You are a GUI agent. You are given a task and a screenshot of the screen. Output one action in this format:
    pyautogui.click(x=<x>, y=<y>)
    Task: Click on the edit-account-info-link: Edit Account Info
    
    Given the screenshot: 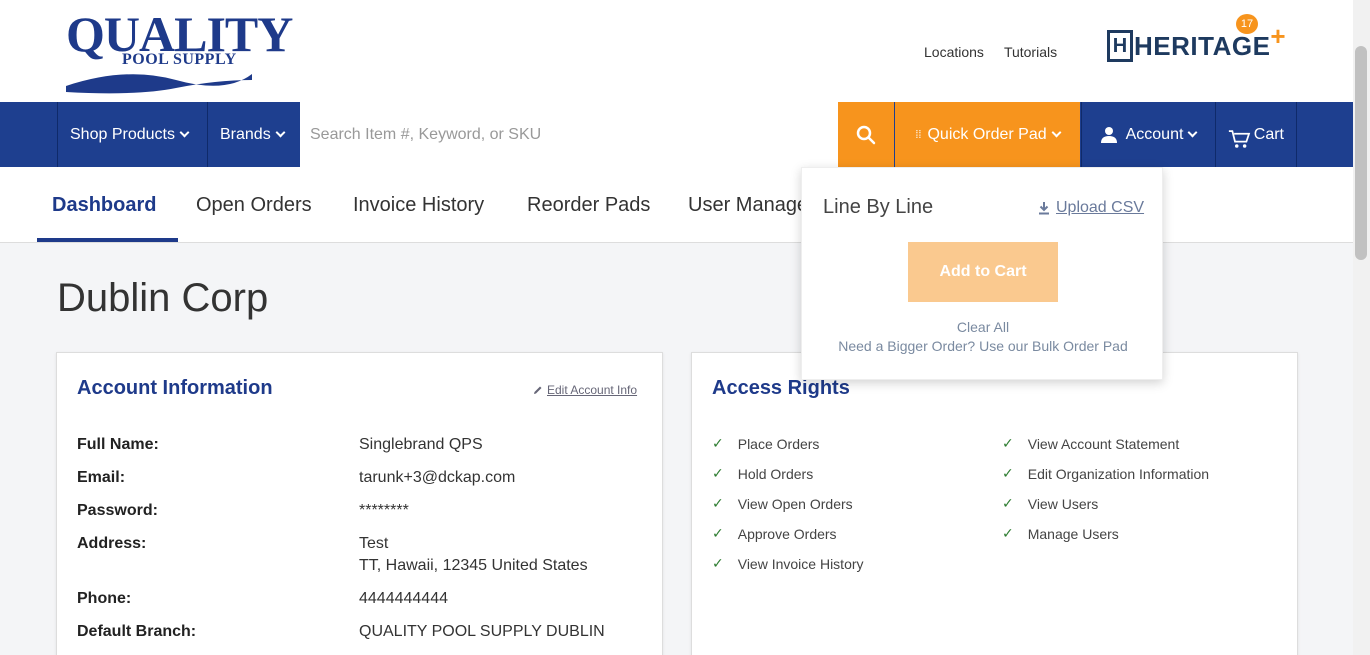 What is the action you would take?
    pyautogui.click(x=585, y=390)
    